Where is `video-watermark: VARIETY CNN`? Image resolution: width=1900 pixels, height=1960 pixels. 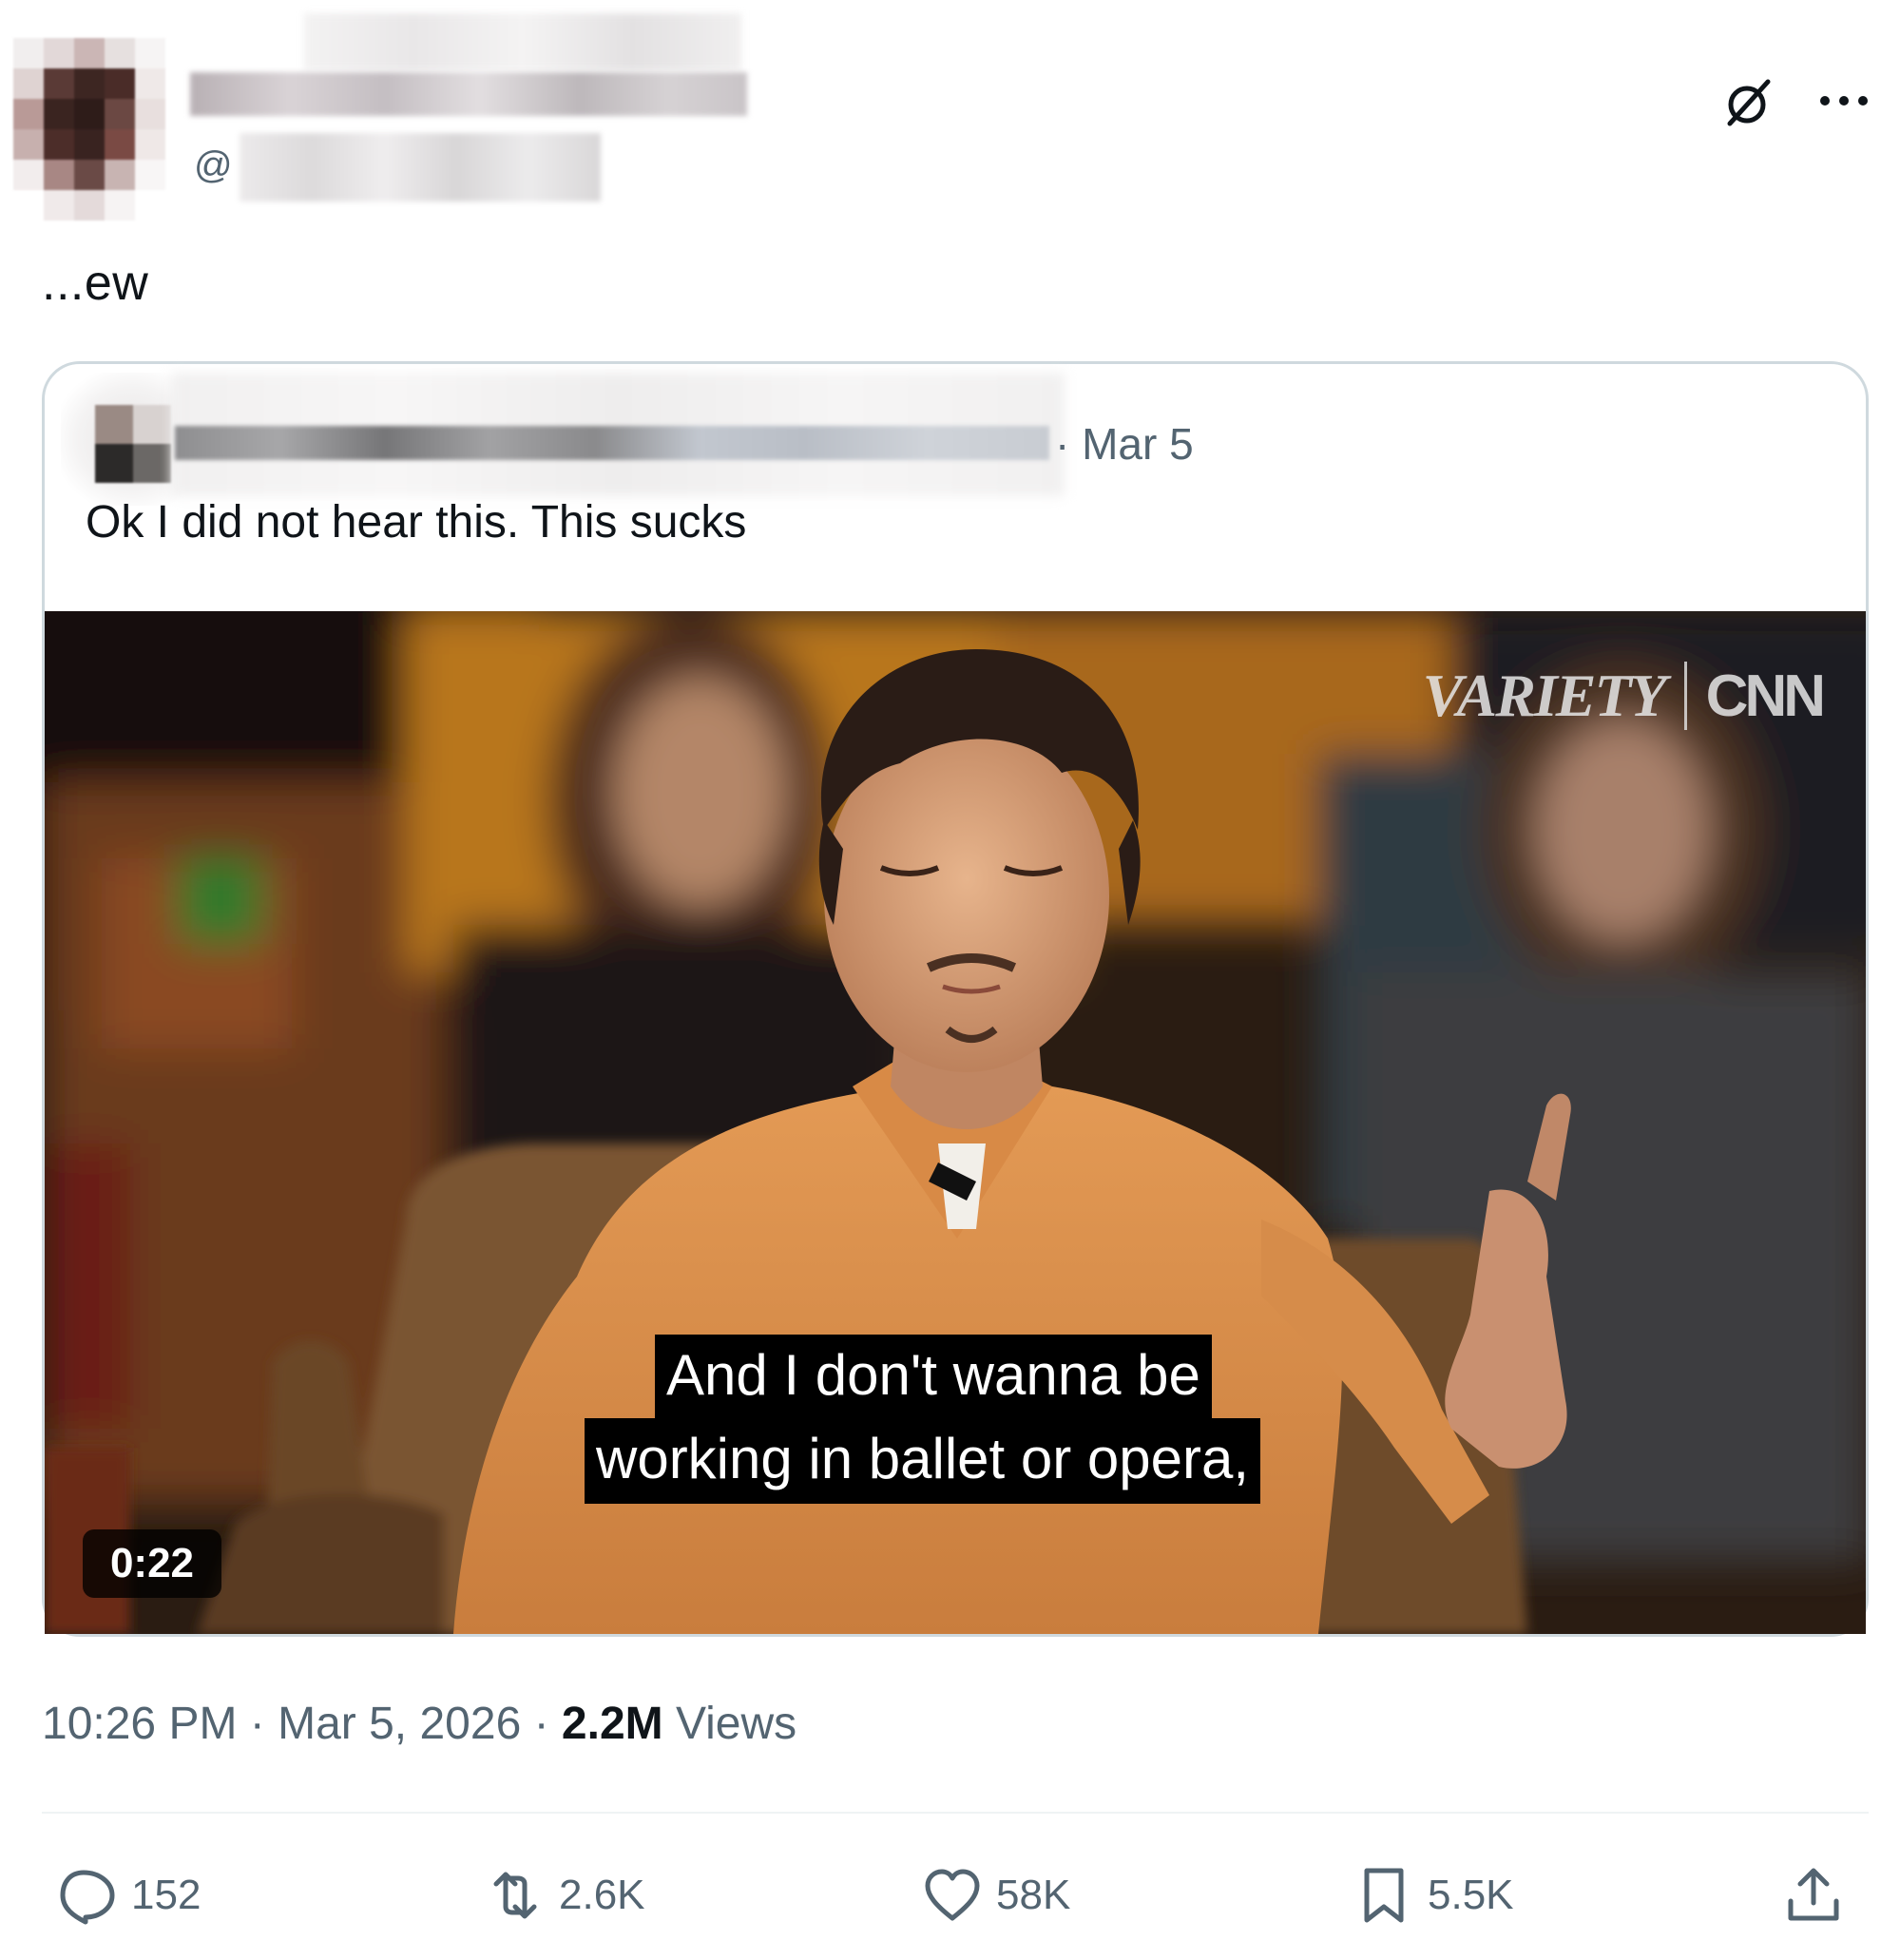
video-watermark: VARIETY CNN is located at coordinates (1624, 696).